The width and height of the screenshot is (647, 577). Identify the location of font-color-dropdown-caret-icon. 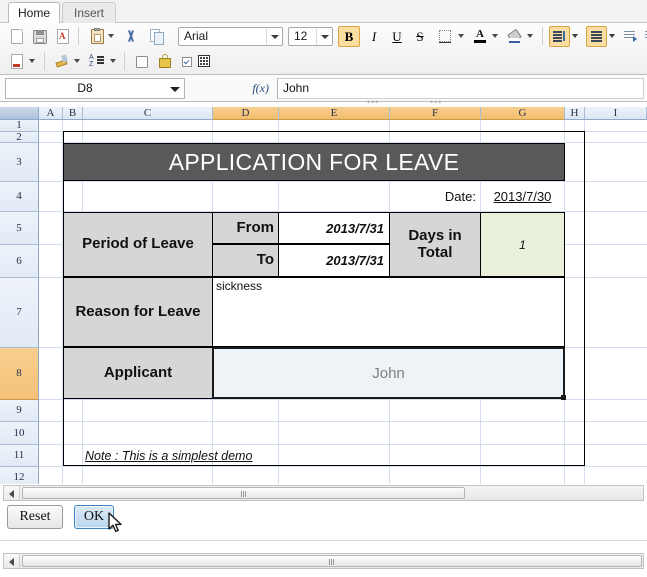
(495, 36).